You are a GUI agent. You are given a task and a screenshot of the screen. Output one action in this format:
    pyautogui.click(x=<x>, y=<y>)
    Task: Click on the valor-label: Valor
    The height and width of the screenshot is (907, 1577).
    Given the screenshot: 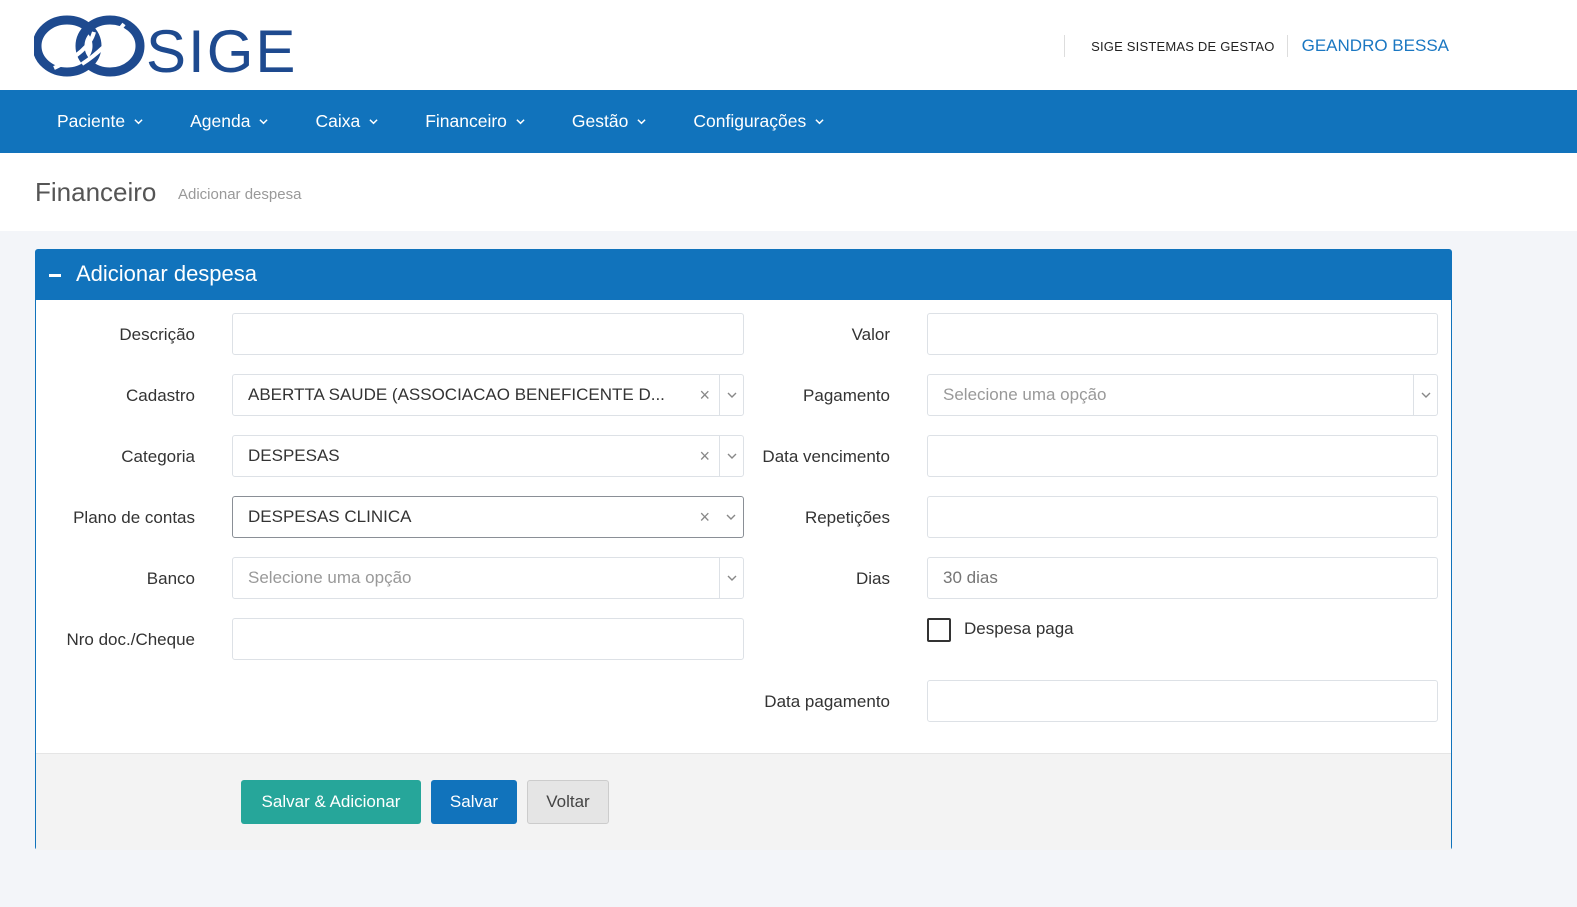 What is the action you would take?
    pyautogui.click(x=870, y=334)
    